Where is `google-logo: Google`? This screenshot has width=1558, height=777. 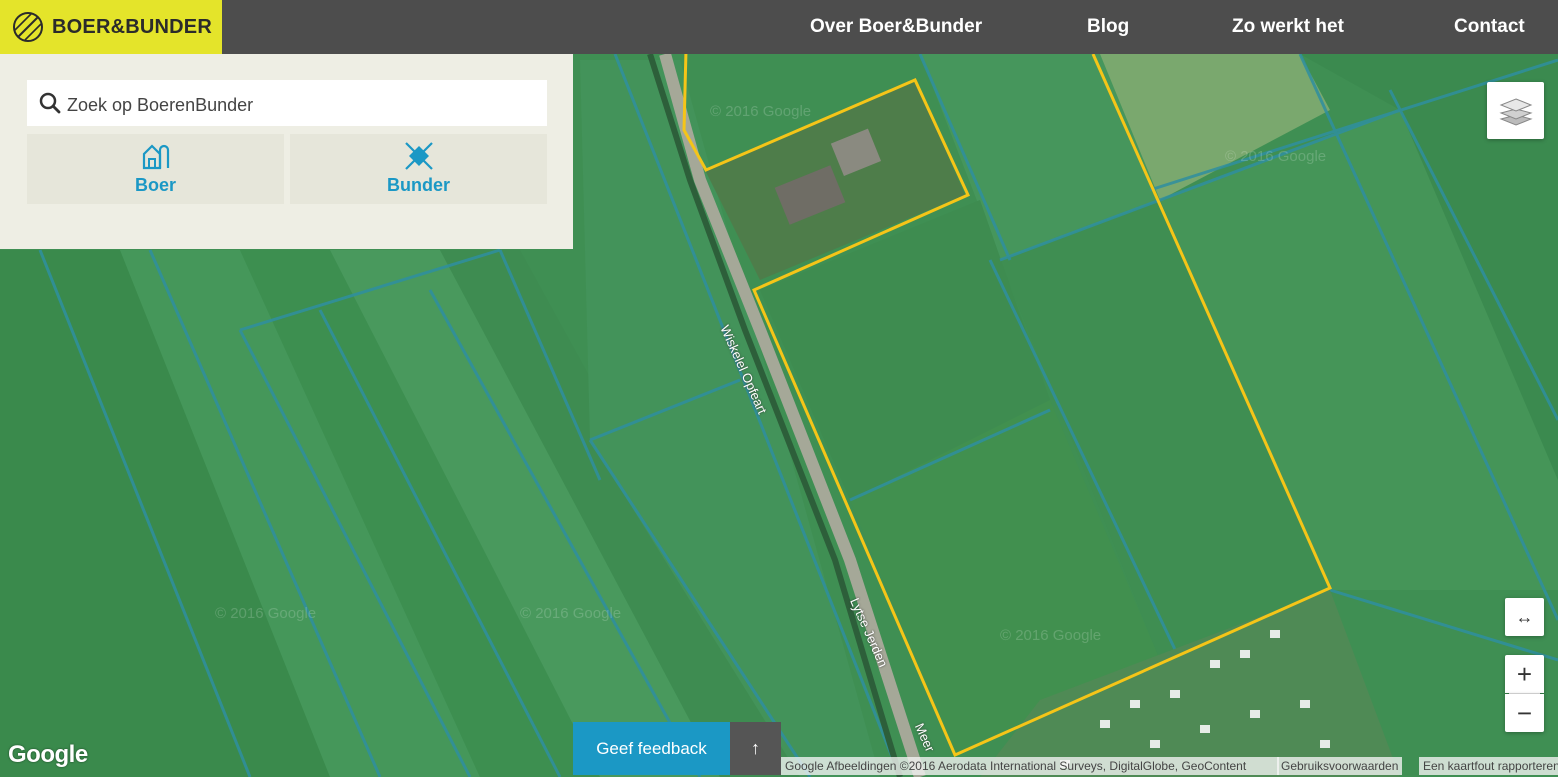 google-logo: Google is located at coordinates (48, 754).